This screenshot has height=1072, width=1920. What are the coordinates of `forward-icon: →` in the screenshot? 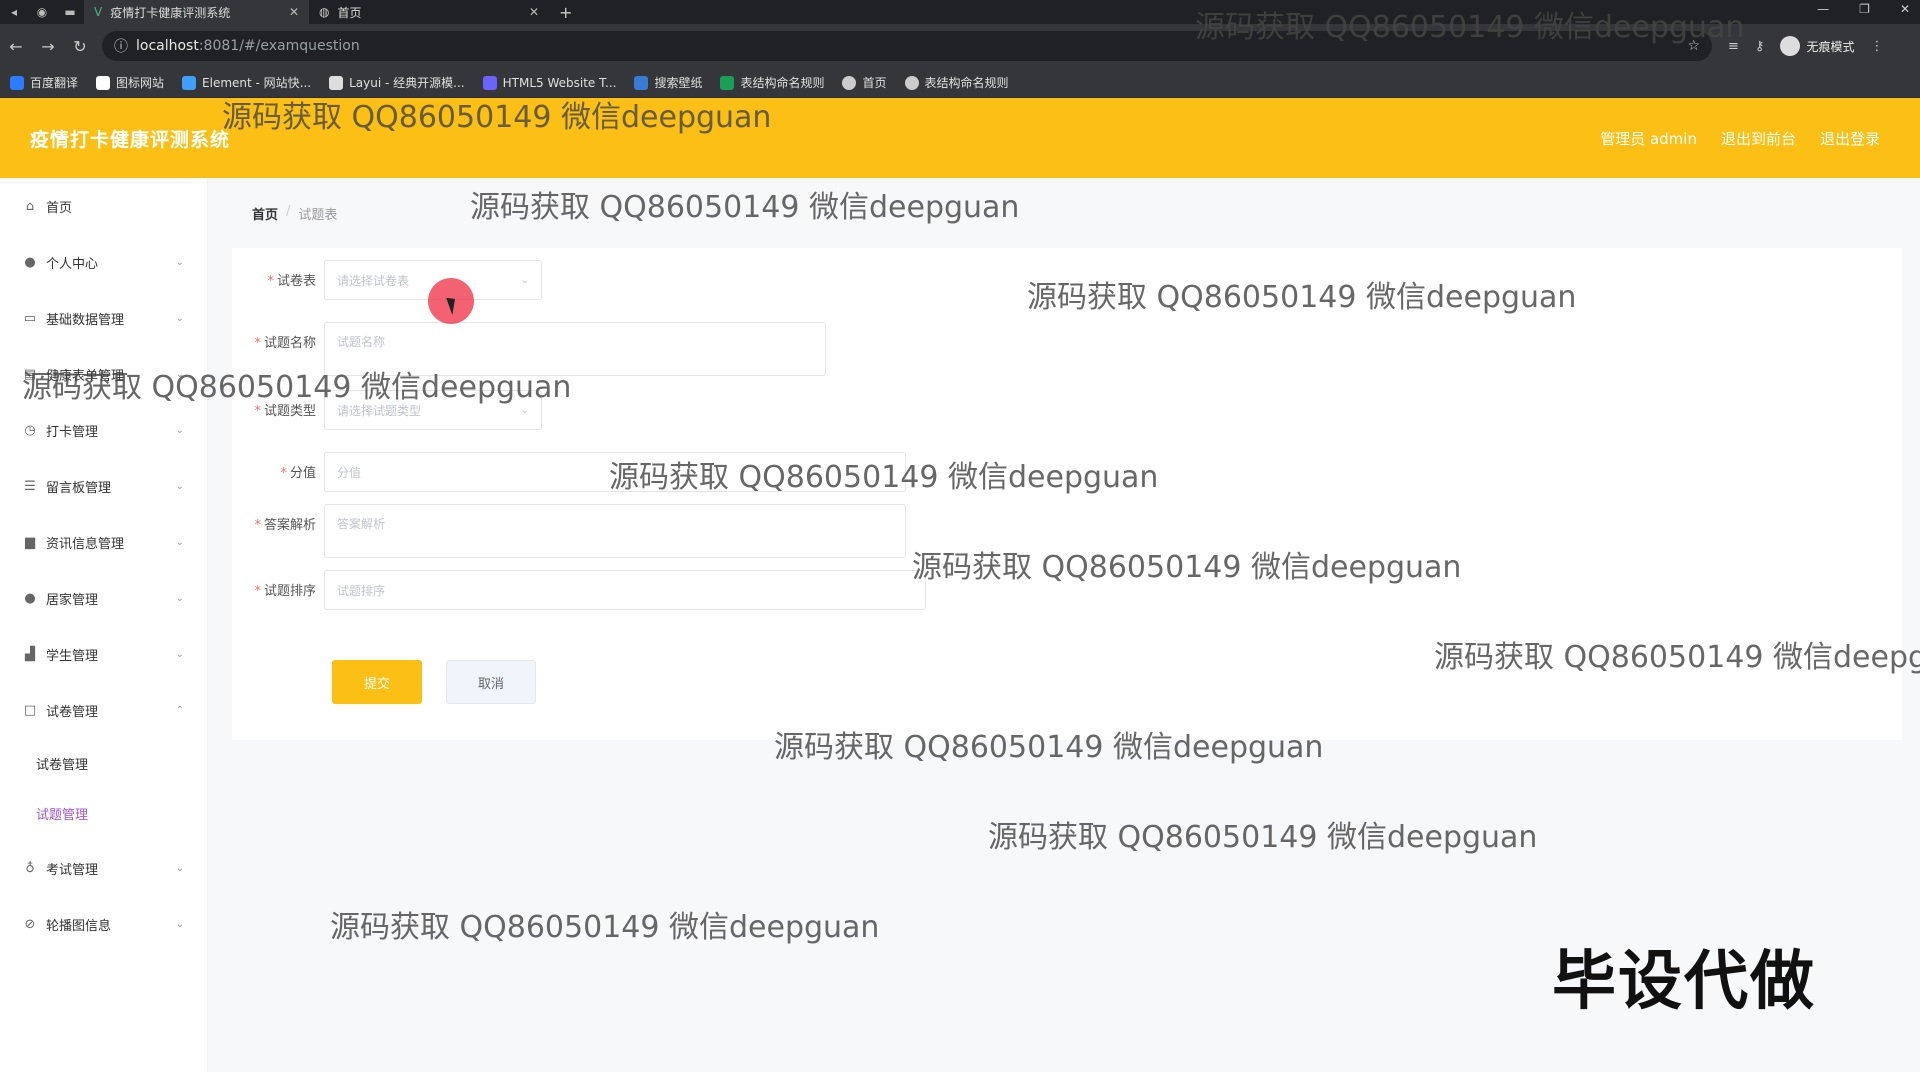 It's located at (48, 46).